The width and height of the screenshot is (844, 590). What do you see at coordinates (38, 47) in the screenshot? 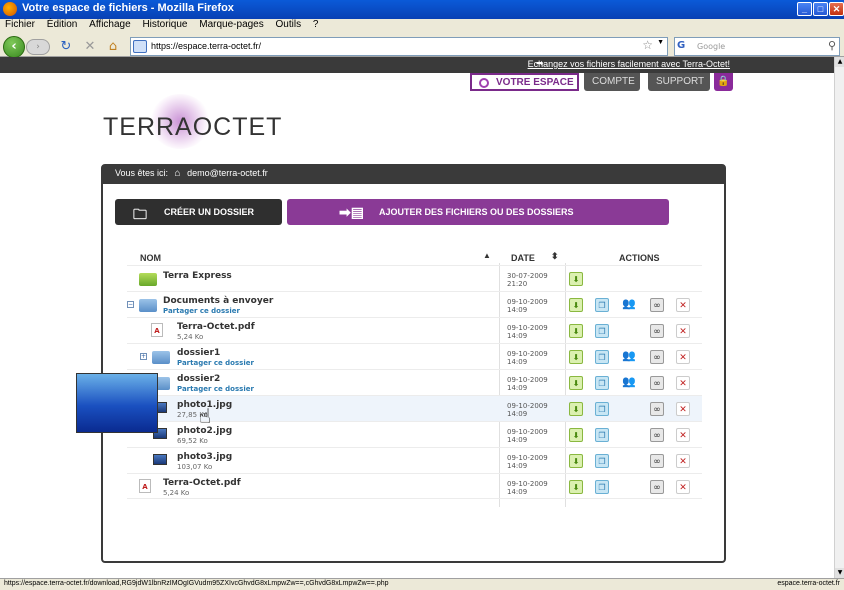
I see `forward-button: ›` at bounding box center [38, 47].